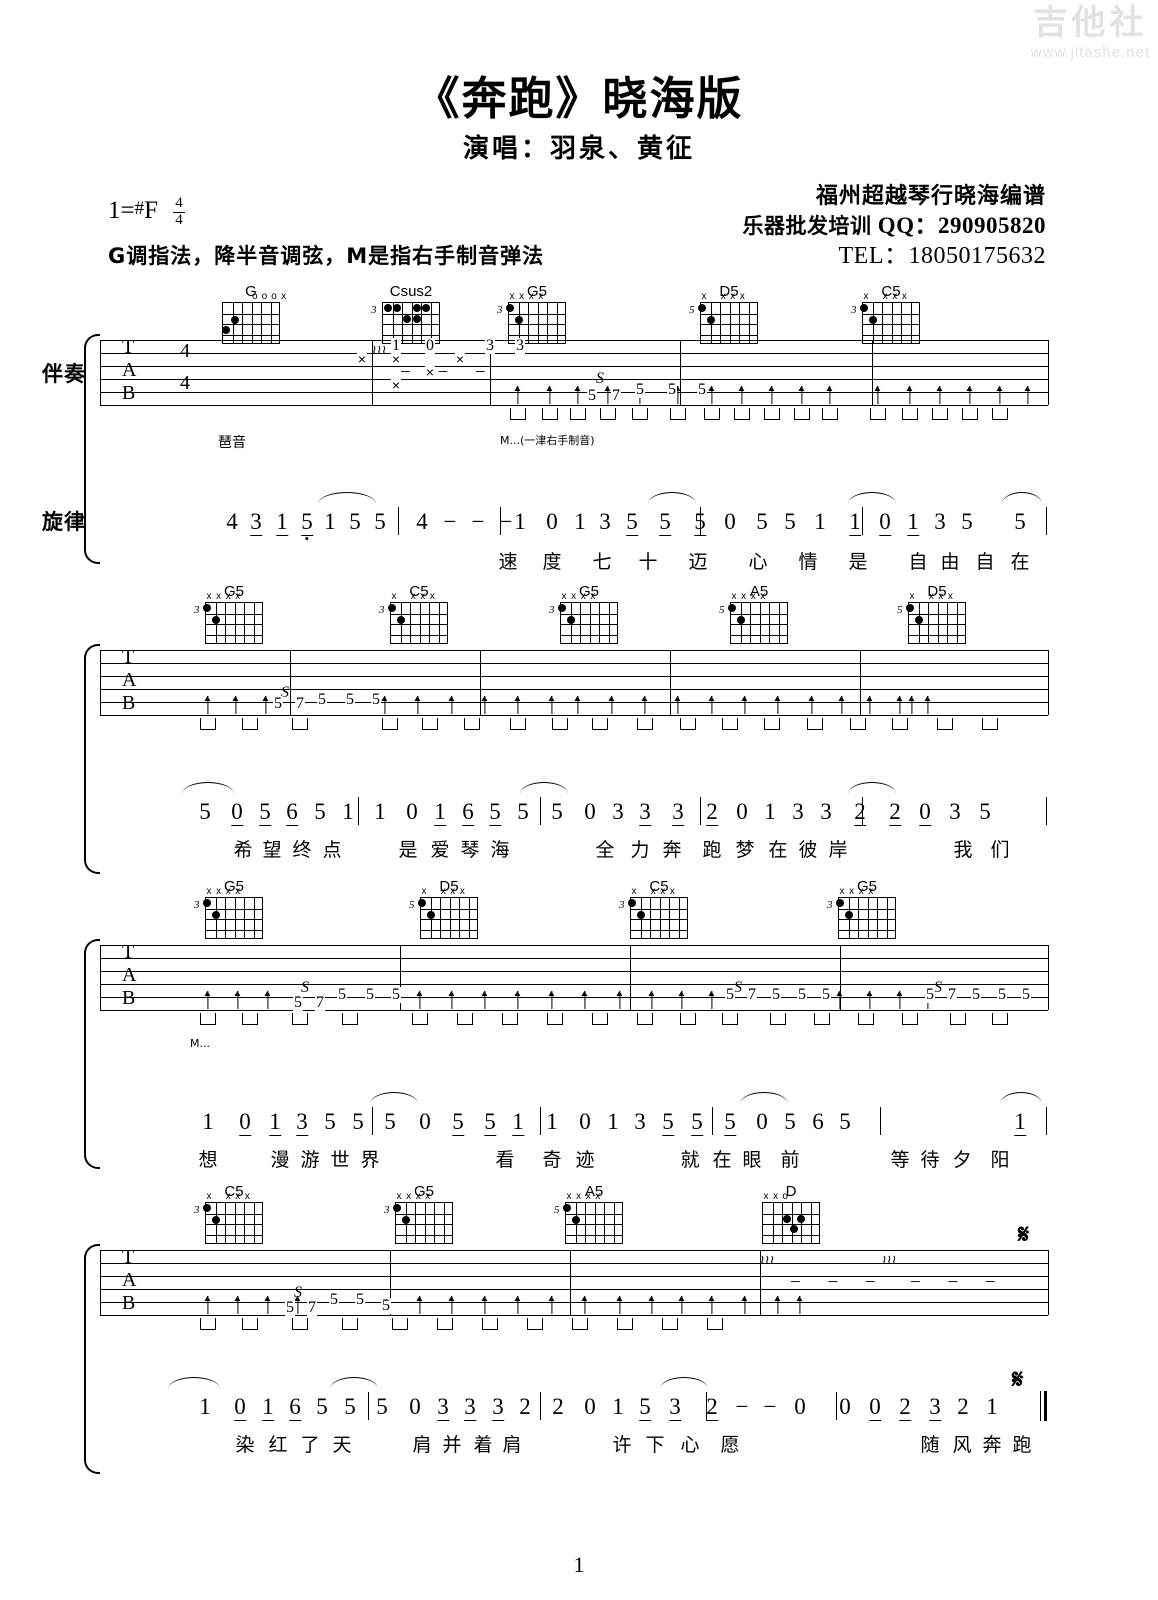  Describe the element at coordinates (413, 616) in the screenshot. I see `chord-diagram: C5 3 x x x x` at that location.